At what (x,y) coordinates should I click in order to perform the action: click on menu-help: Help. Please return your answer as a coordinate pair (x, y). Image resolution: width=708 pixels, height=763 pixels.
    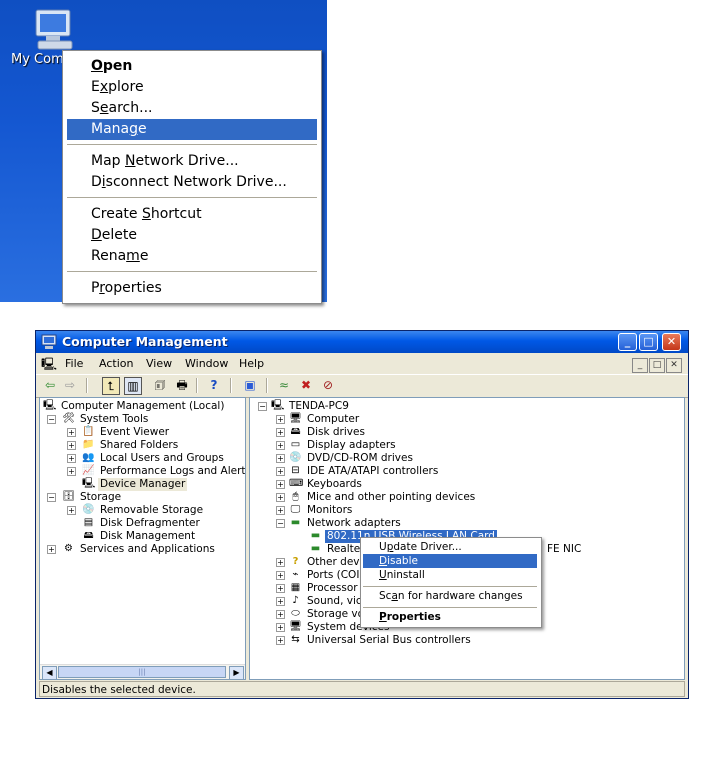
    Looking at the image, I should click on (251, 363).